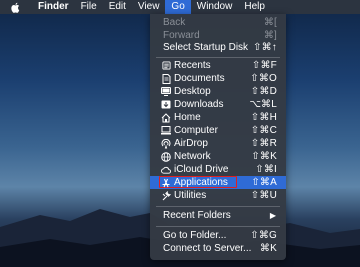 This screenshot has width=360, height=267. What do you see at coordinates (192, 91) in the screenshot?
I see `menu-item-label: Desktop` at bounding box center [192, 91].